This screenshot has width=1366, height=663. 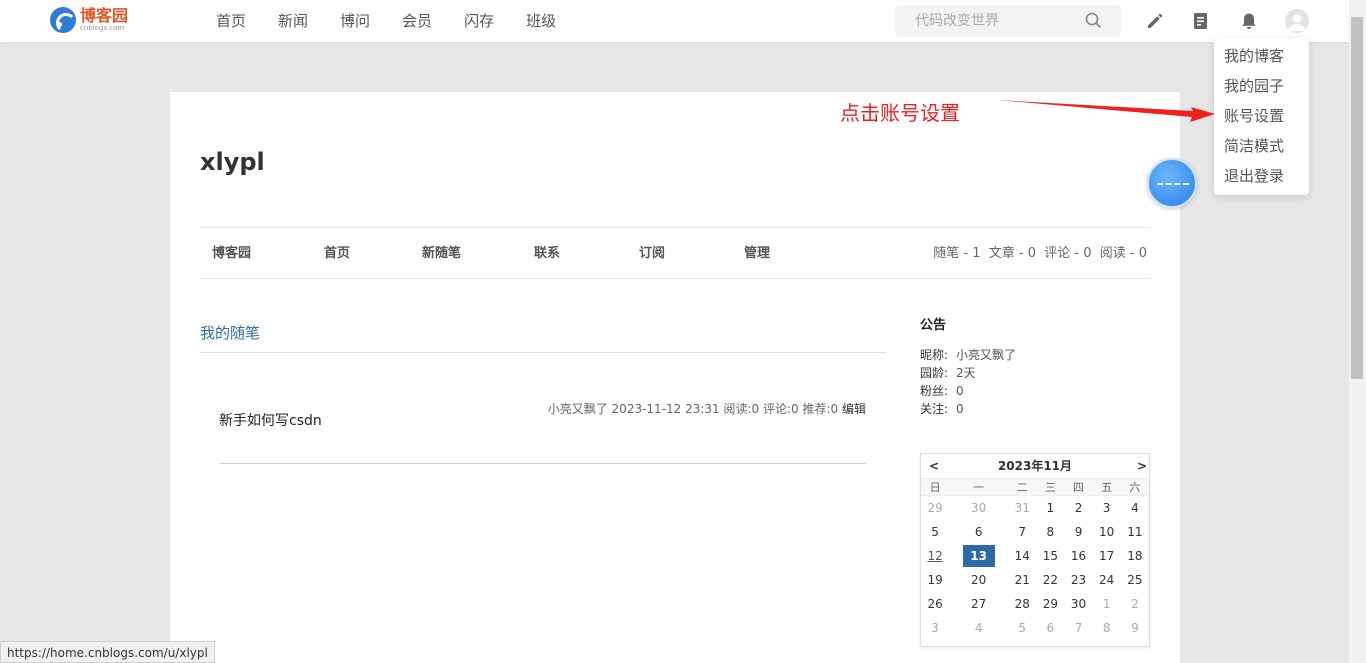 I want to click on calendar-week: 12 13 14 15 16 17 18, so click(x=1035, y=556).